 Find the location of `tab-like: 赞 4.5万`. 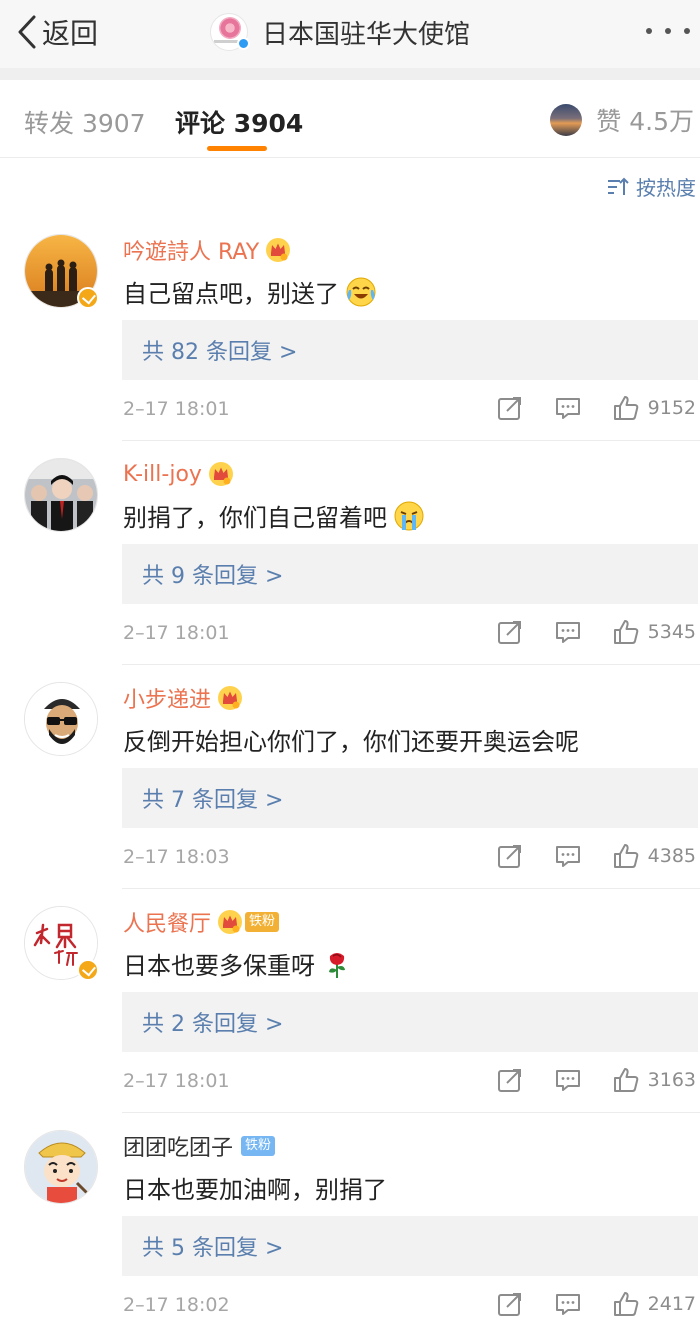

tab-like: 赞 4.5万 is located at coordinates (622, 120).